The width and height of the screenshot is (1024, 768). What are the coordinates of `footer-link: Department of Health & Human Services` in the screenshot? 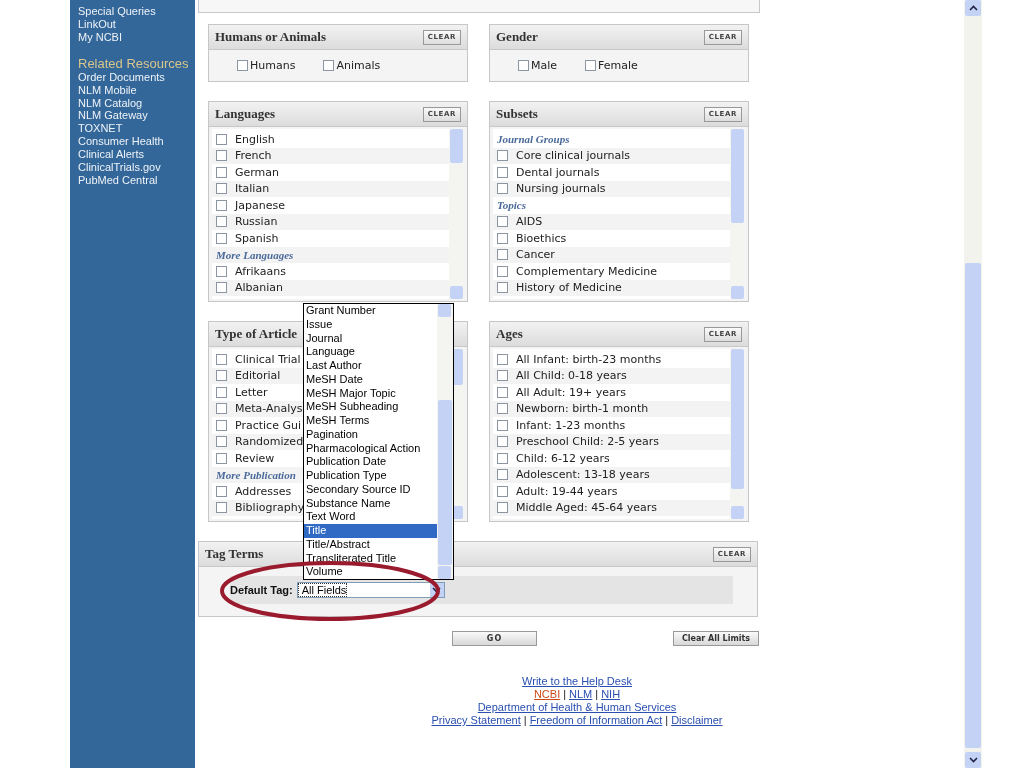 It's located at (577, 707).